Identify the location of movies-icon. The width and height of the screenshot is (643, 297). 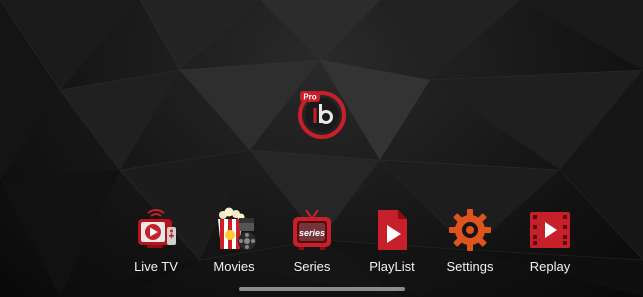
(237, 228).